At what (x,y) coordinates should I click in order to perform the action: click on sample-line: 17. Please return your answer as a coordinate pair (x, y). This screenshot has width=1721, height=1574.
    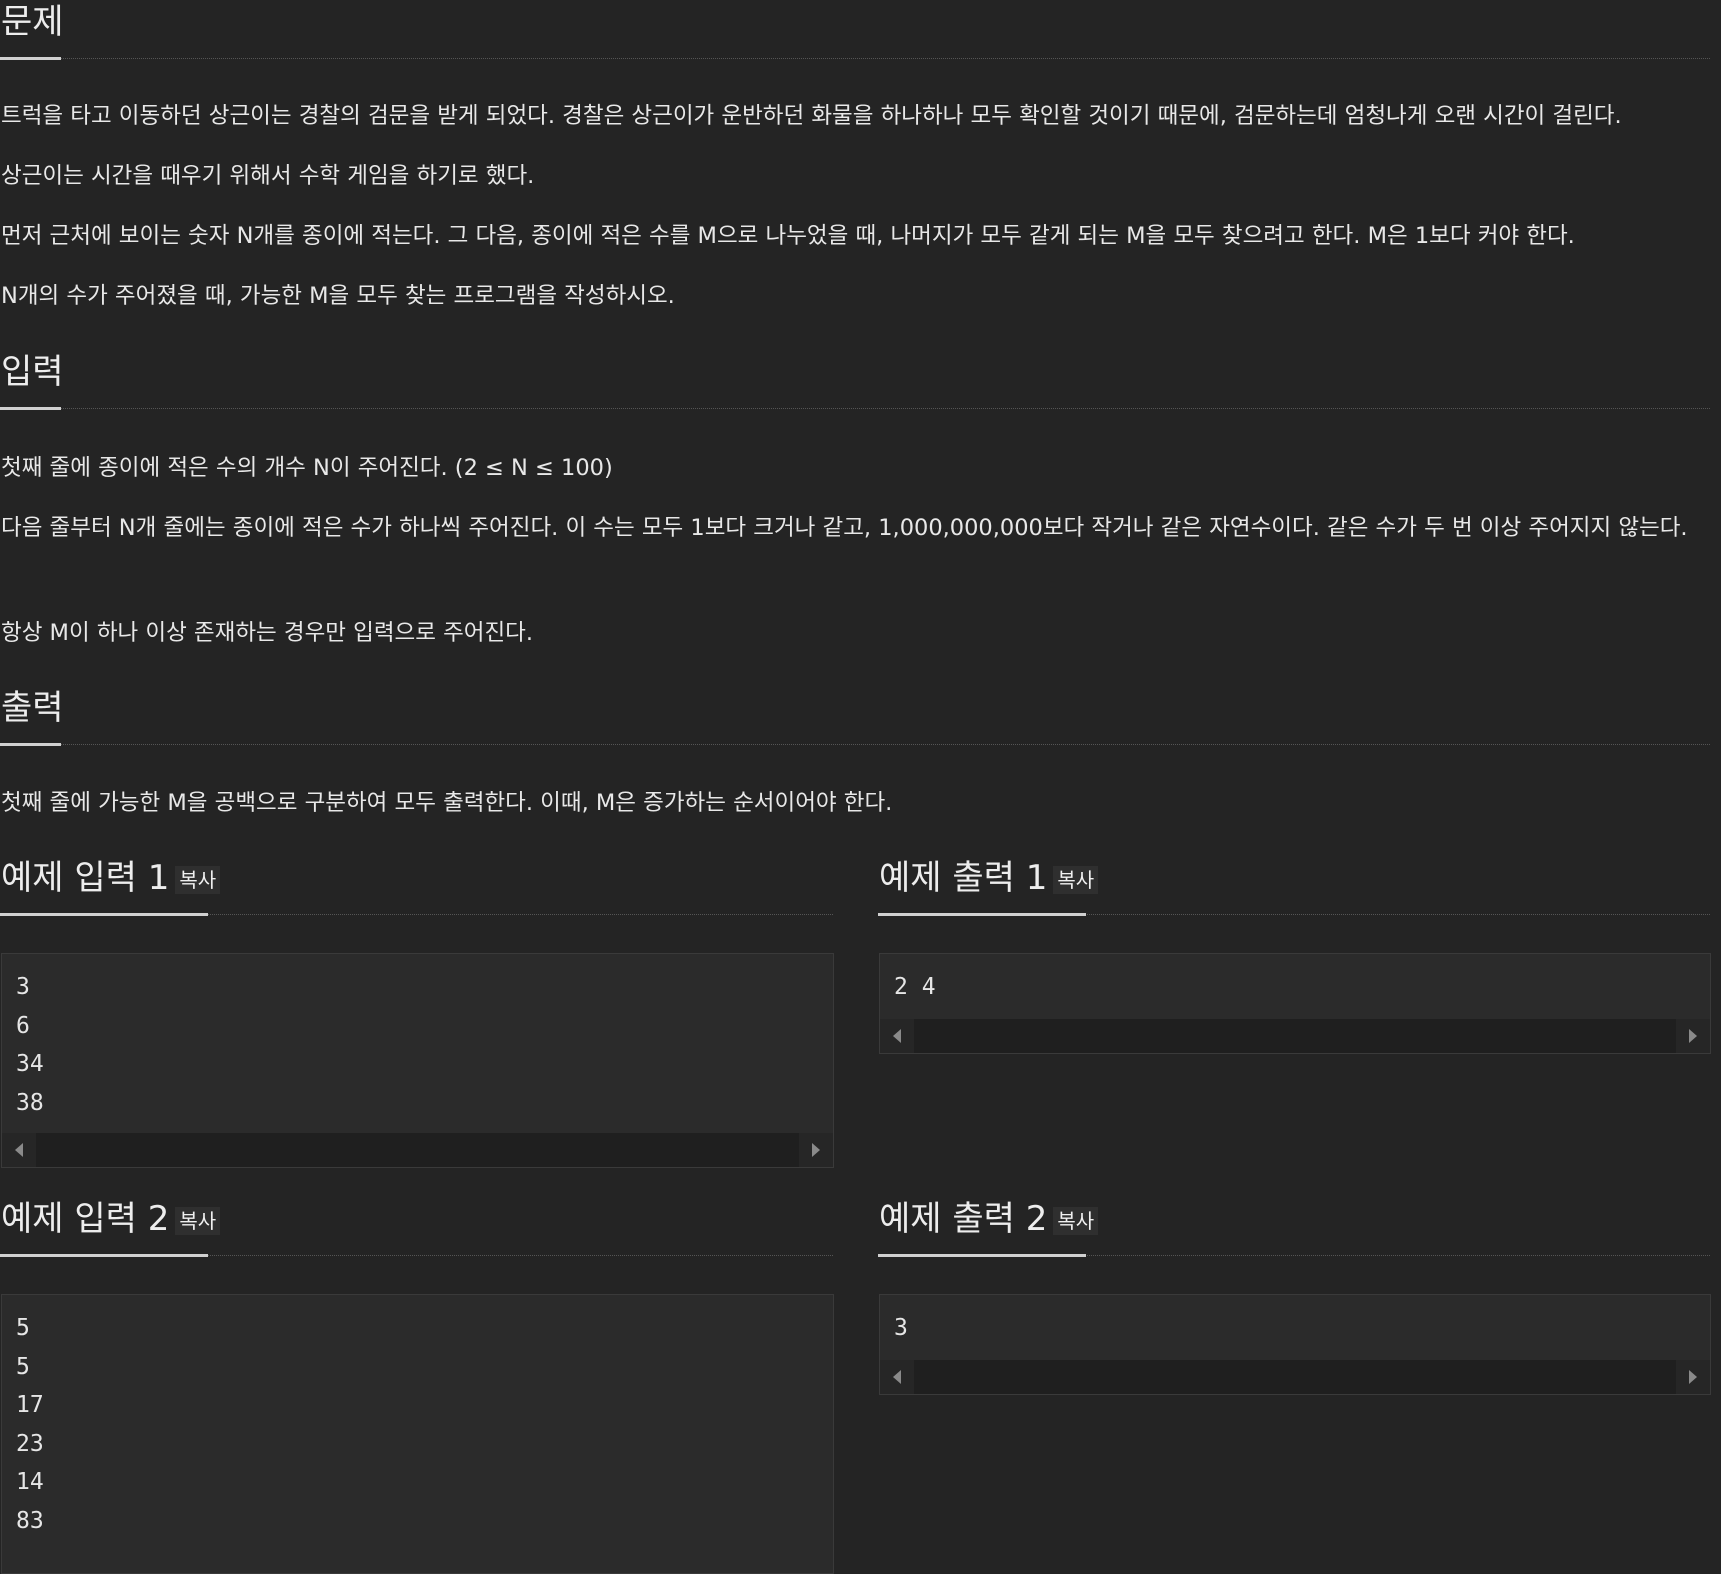
    Looking at the image, I should click on (30, 1405).